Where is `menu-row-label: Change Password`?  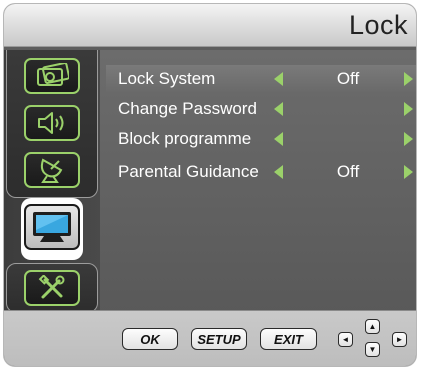 menu-row-label: Change Password is located at coordinates (187, 108).